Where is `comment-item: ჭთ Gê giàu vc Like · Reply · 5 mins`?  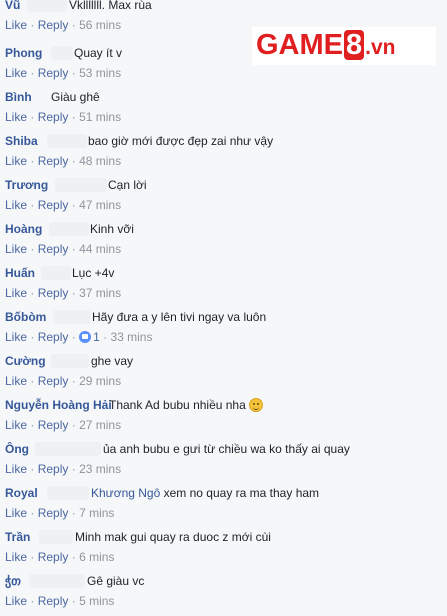
comment-item: ჭთ Gê giàu vc Like · Reply · 5 mins is located at coordinates (223, 594).